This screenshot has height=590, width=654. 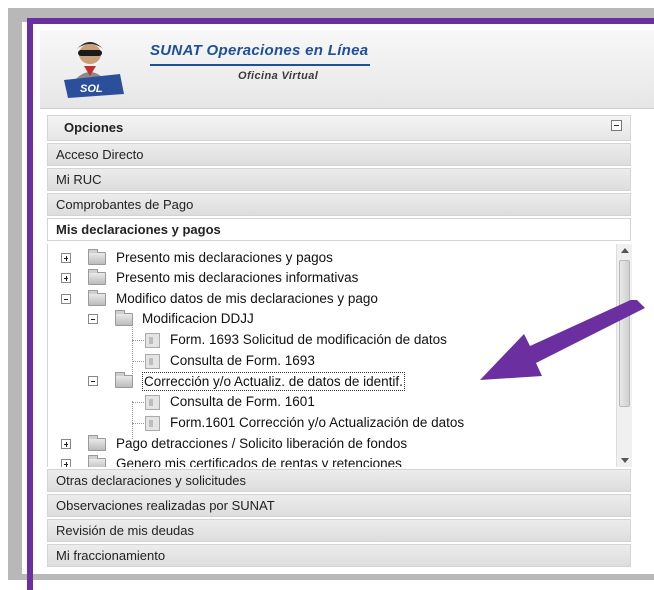 What do you see at coordinates (339, 179) in the screenshot?
I see `menu-mi-ruc: Mi RUC` at bounding box center [339, 179].